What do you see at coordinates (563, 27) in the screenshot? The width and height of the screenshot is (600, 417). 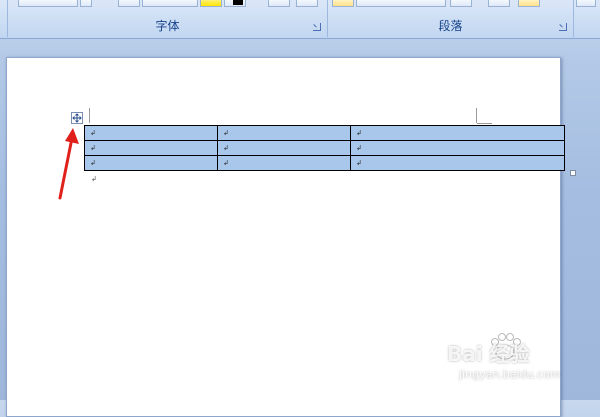 I see `paragraph-dialog-launcher-icon` at bounding box center [563, 27].